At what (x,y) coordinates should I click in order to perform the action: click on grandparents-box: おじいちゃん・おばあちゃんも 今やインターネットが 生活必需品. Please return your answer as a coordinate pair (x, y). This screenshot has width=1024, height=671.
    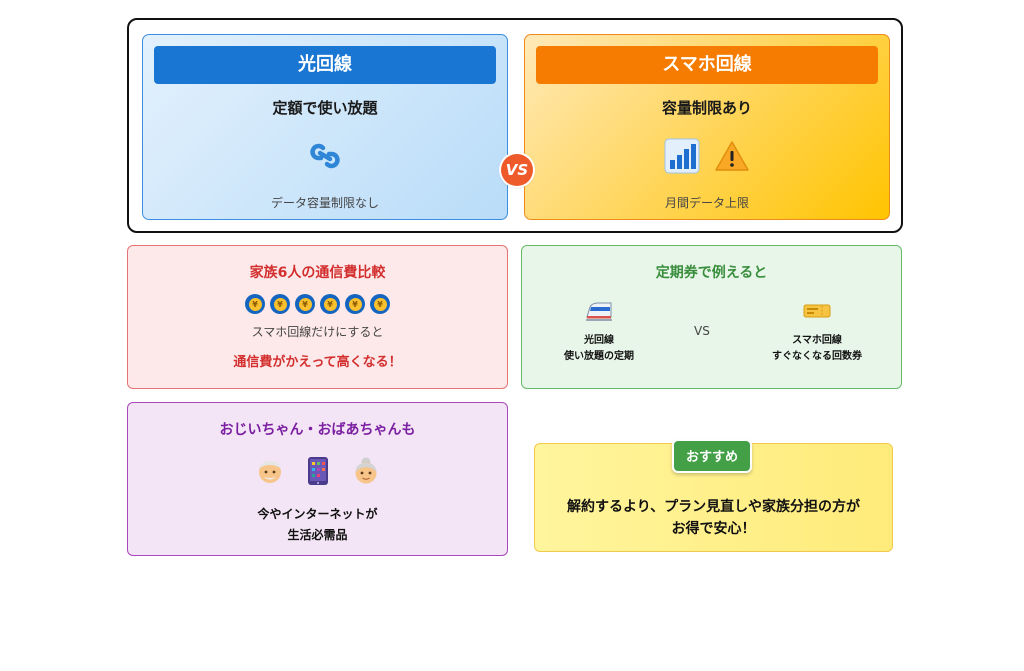
    Looking at the image, I should click on (317, 479).